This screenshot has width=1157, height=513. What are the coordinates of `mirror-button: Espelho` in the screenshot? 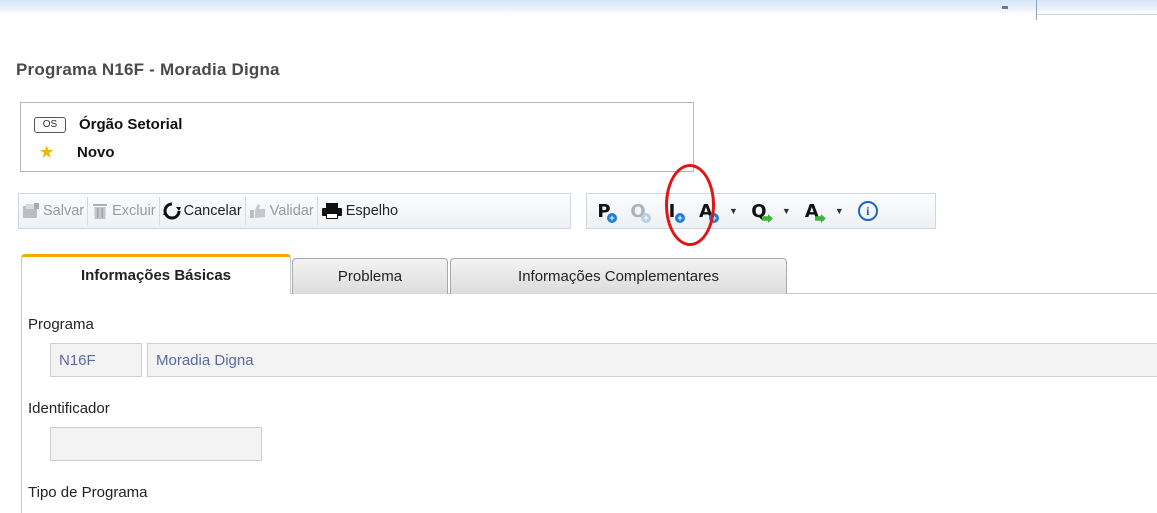 It's located at (359, 211).